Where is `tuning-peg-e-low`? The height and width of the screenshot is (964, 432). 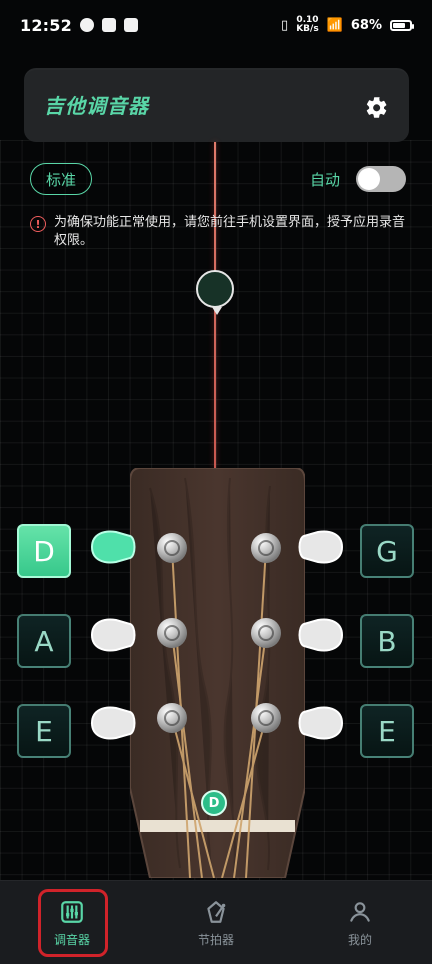
tuning-peg-e-low is located at coordinates (112, 723).